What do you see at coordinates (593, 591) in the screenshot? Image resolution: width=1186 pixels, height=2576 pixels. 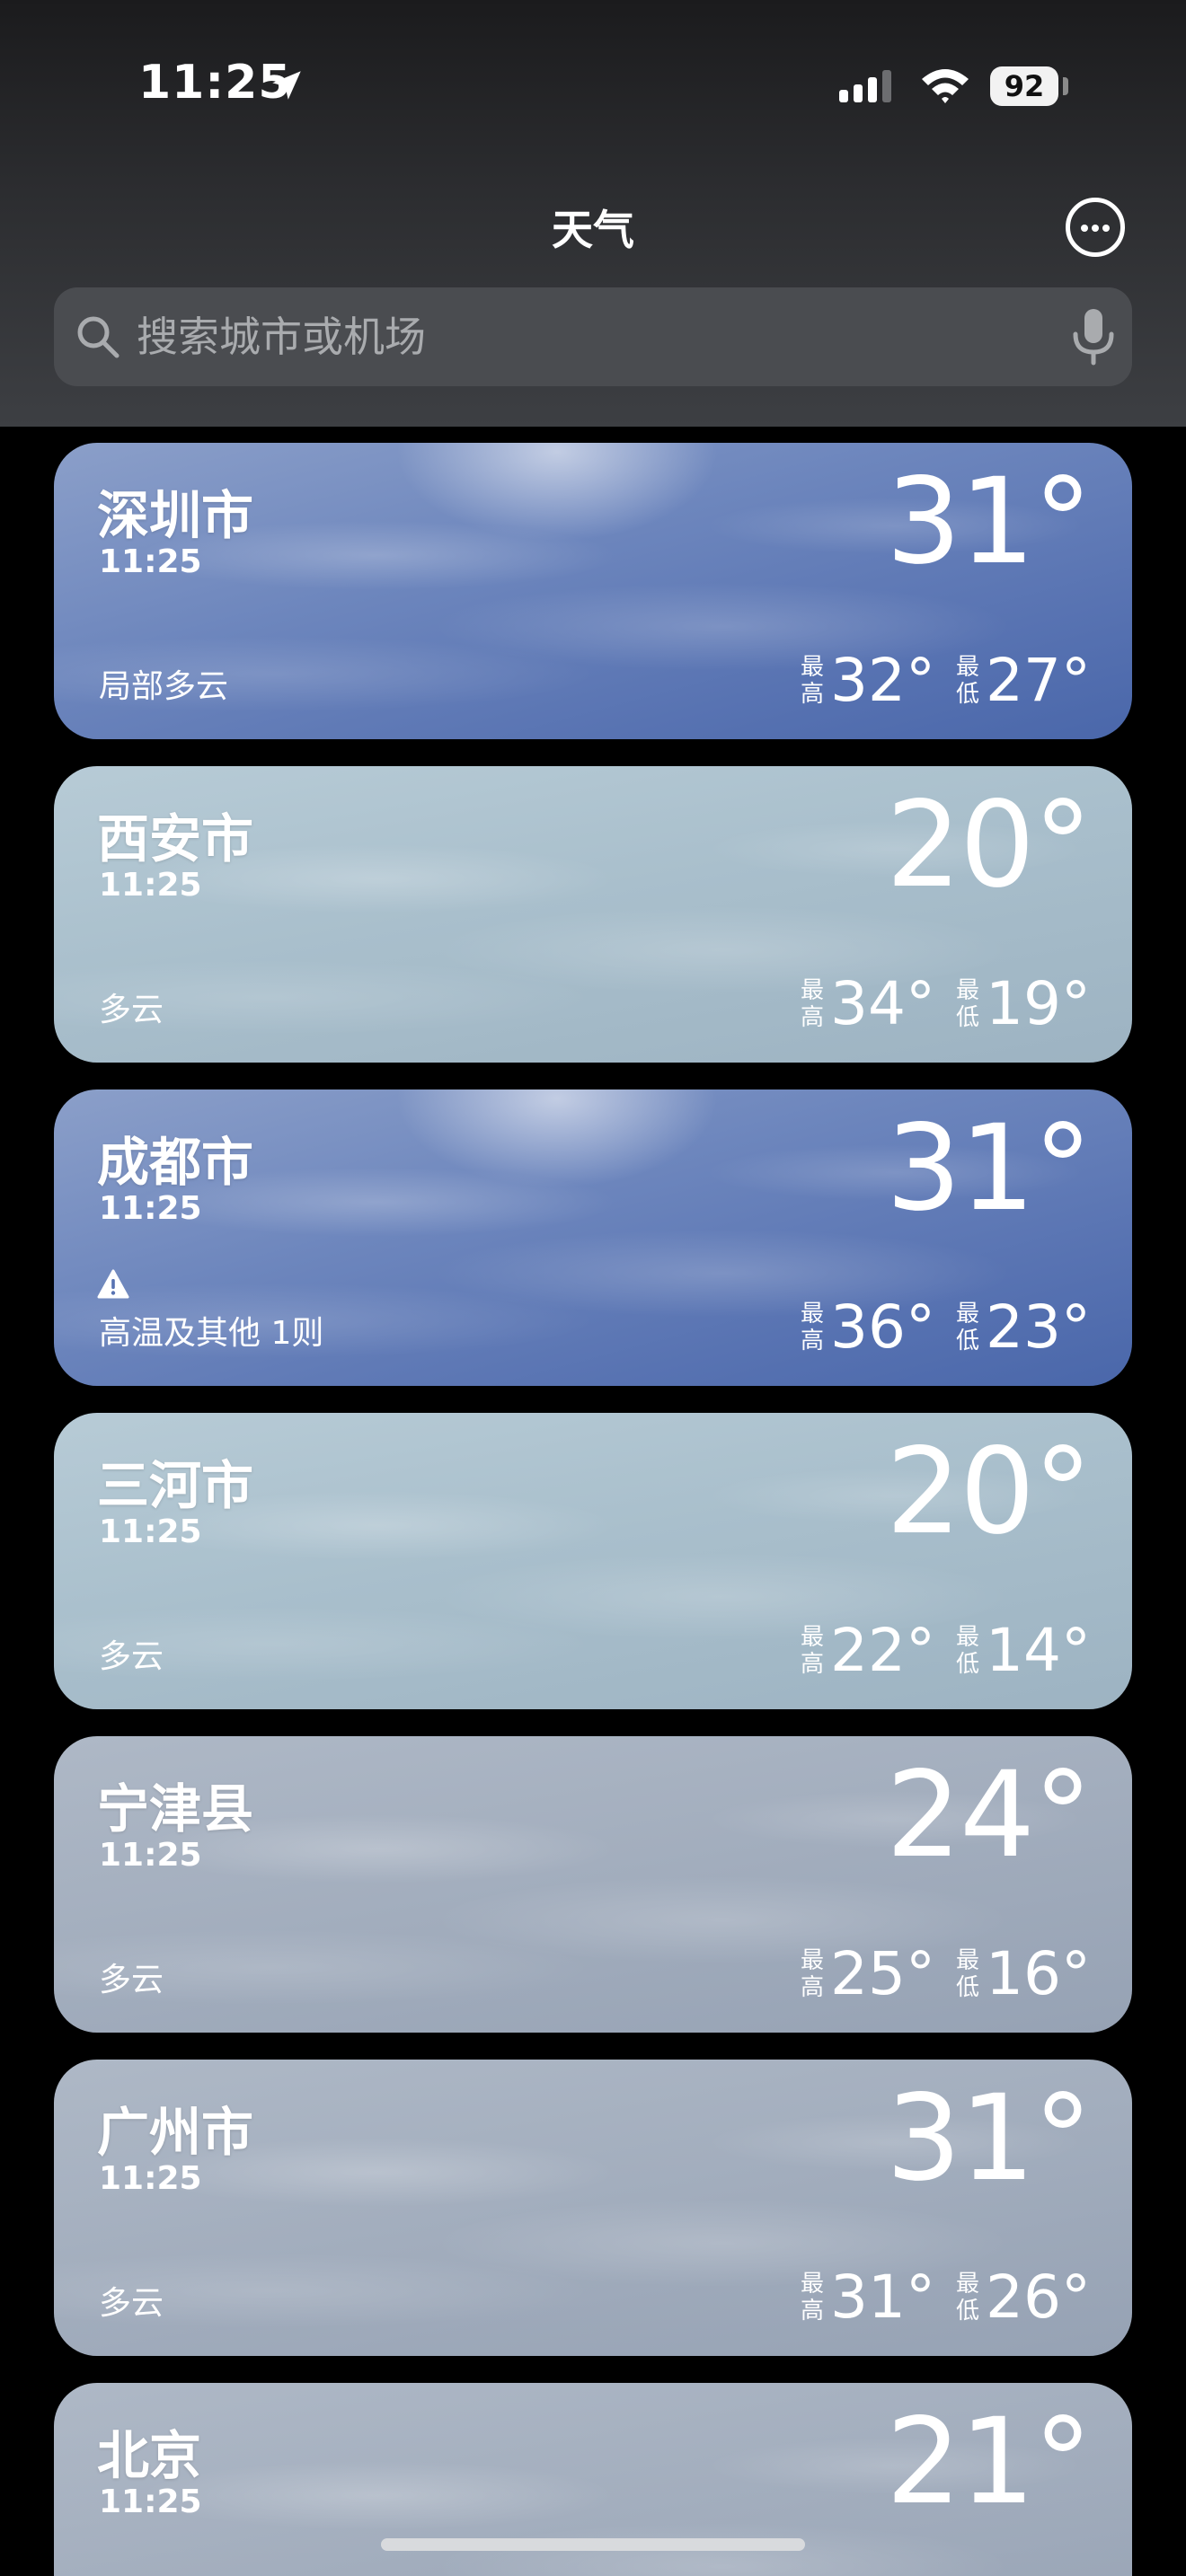 I see `city-card: 深圳市 11:25 局部多云 31° 最高 32° 最低 27°` at bounding box center [593, 591].